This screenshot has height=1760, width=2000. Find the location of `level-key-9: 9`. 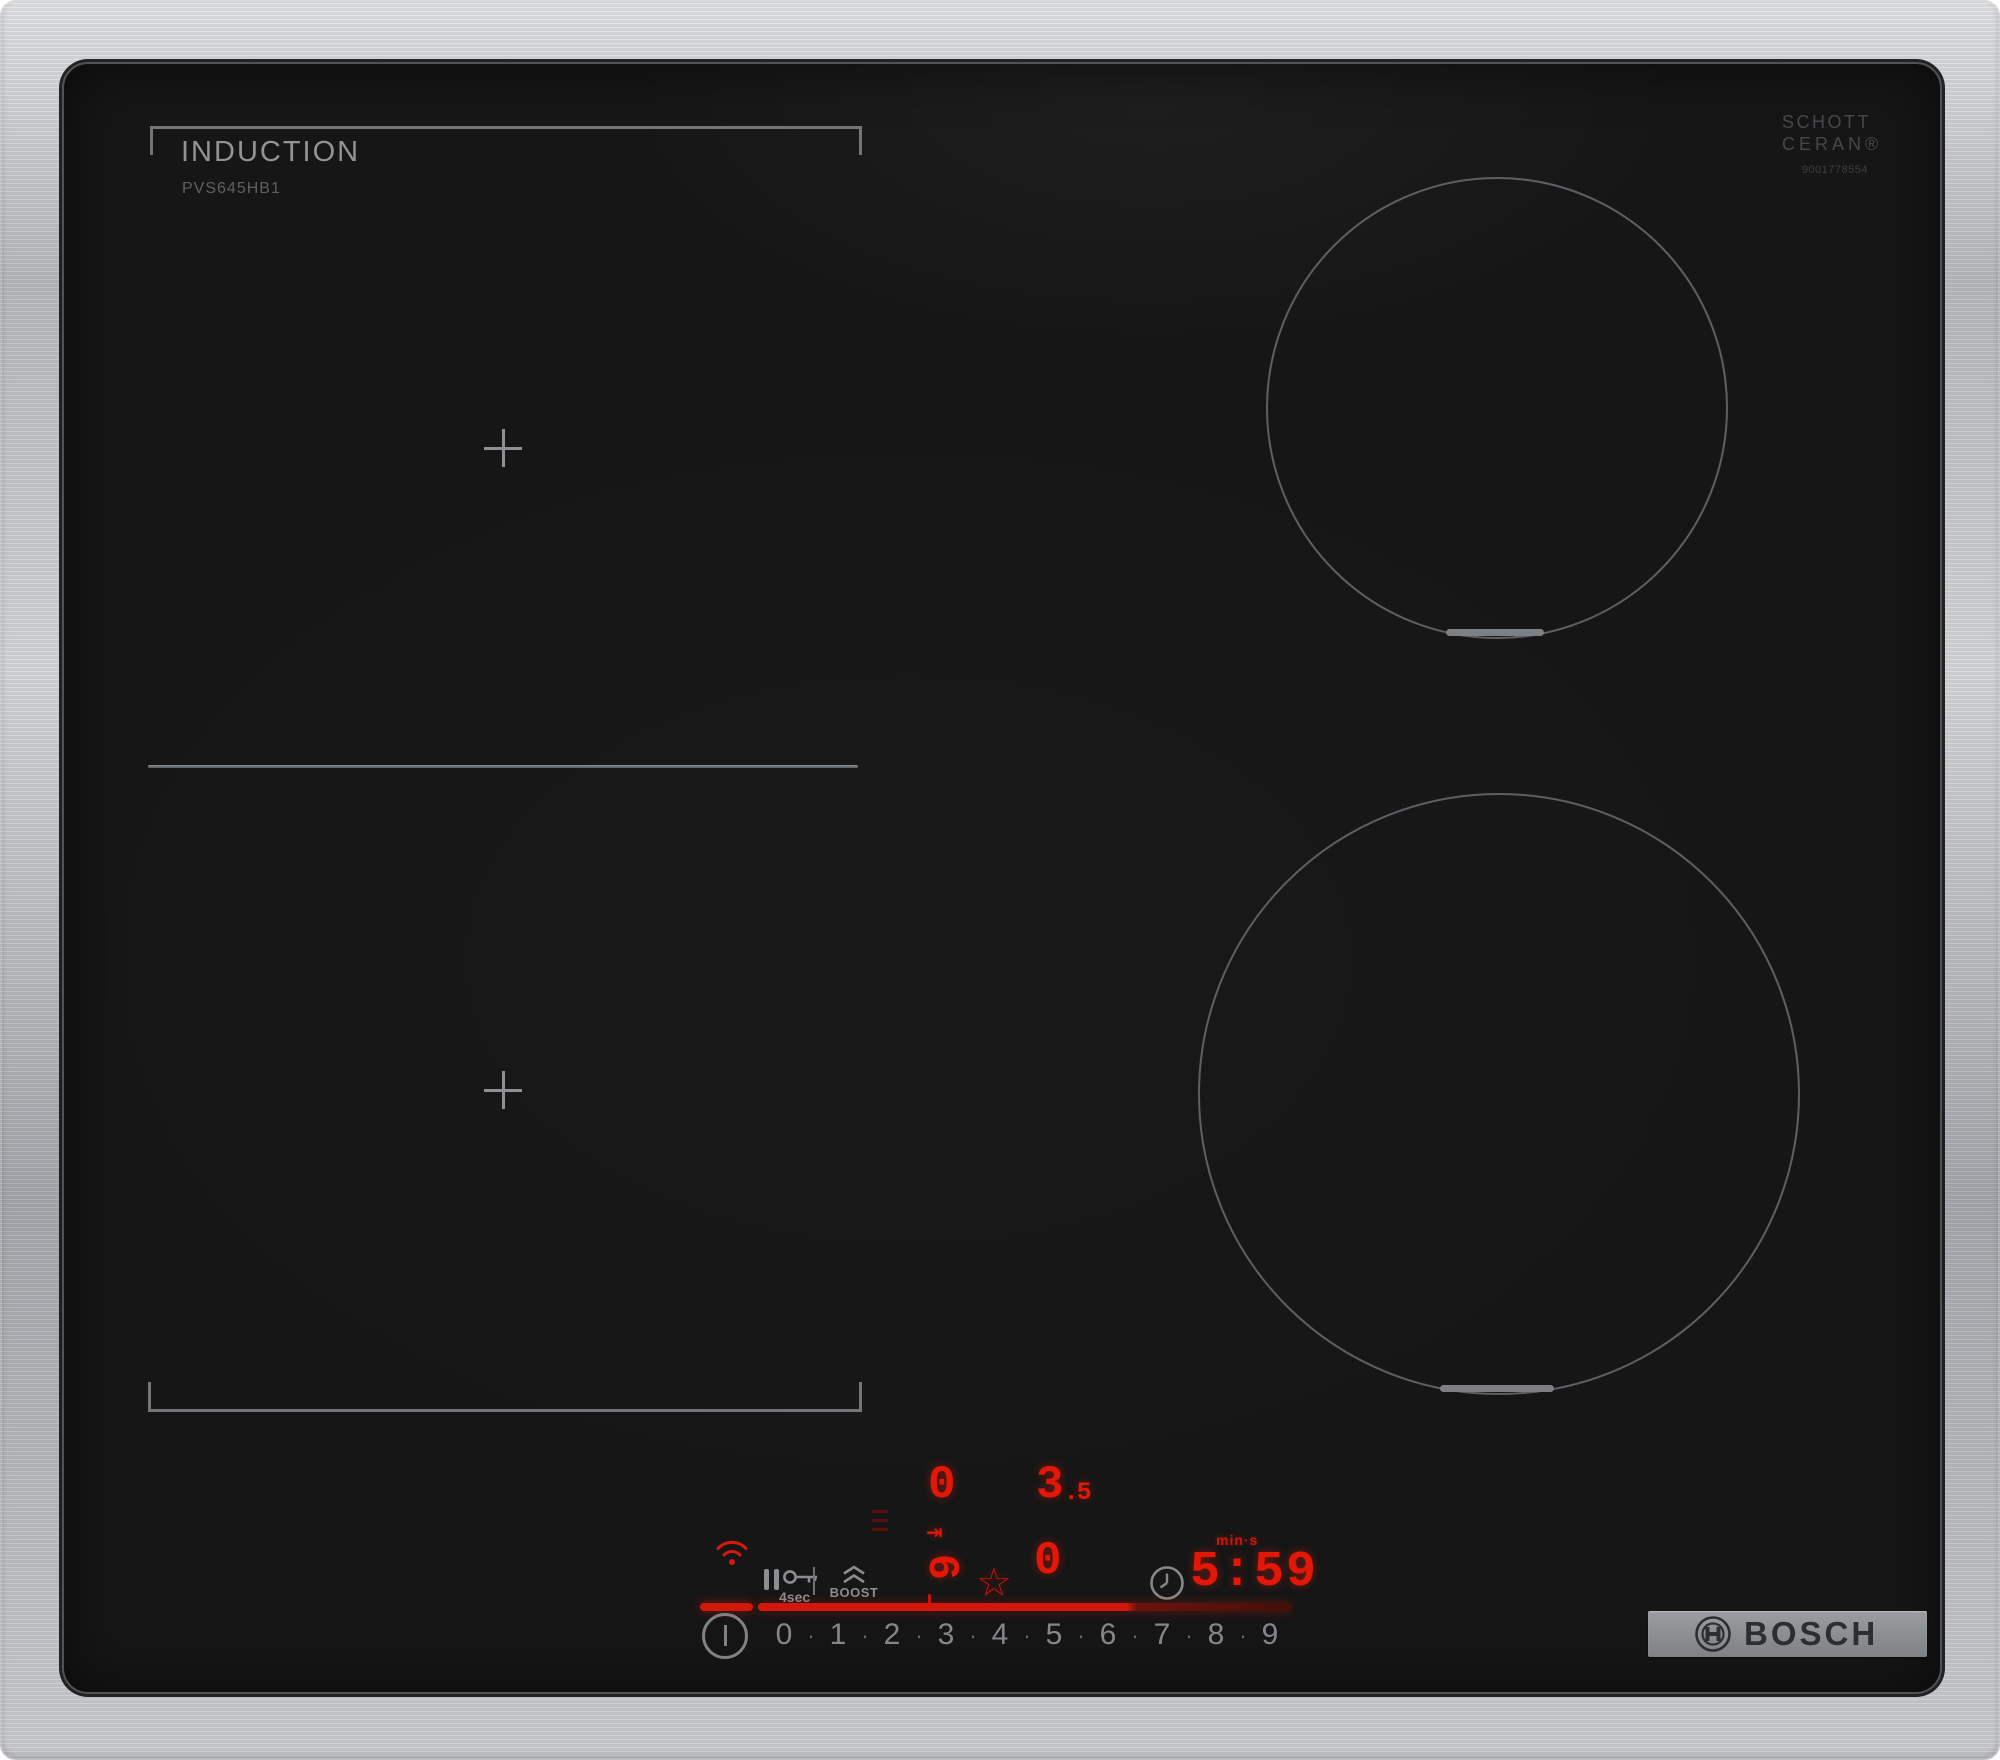

level-key-9: 9 is located at coordinates (1270, 1635).